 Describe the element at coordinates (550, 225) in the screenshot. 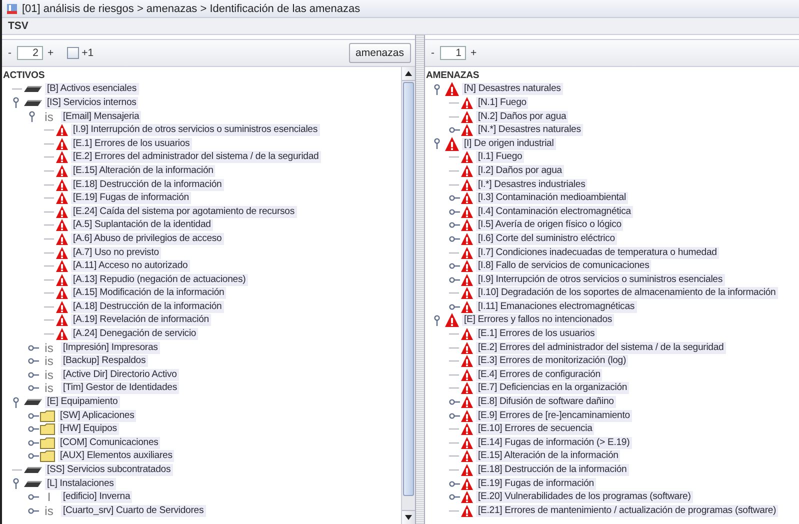

I see `tree-item: [I.5] Avería de origen físico o lógico` at that location.